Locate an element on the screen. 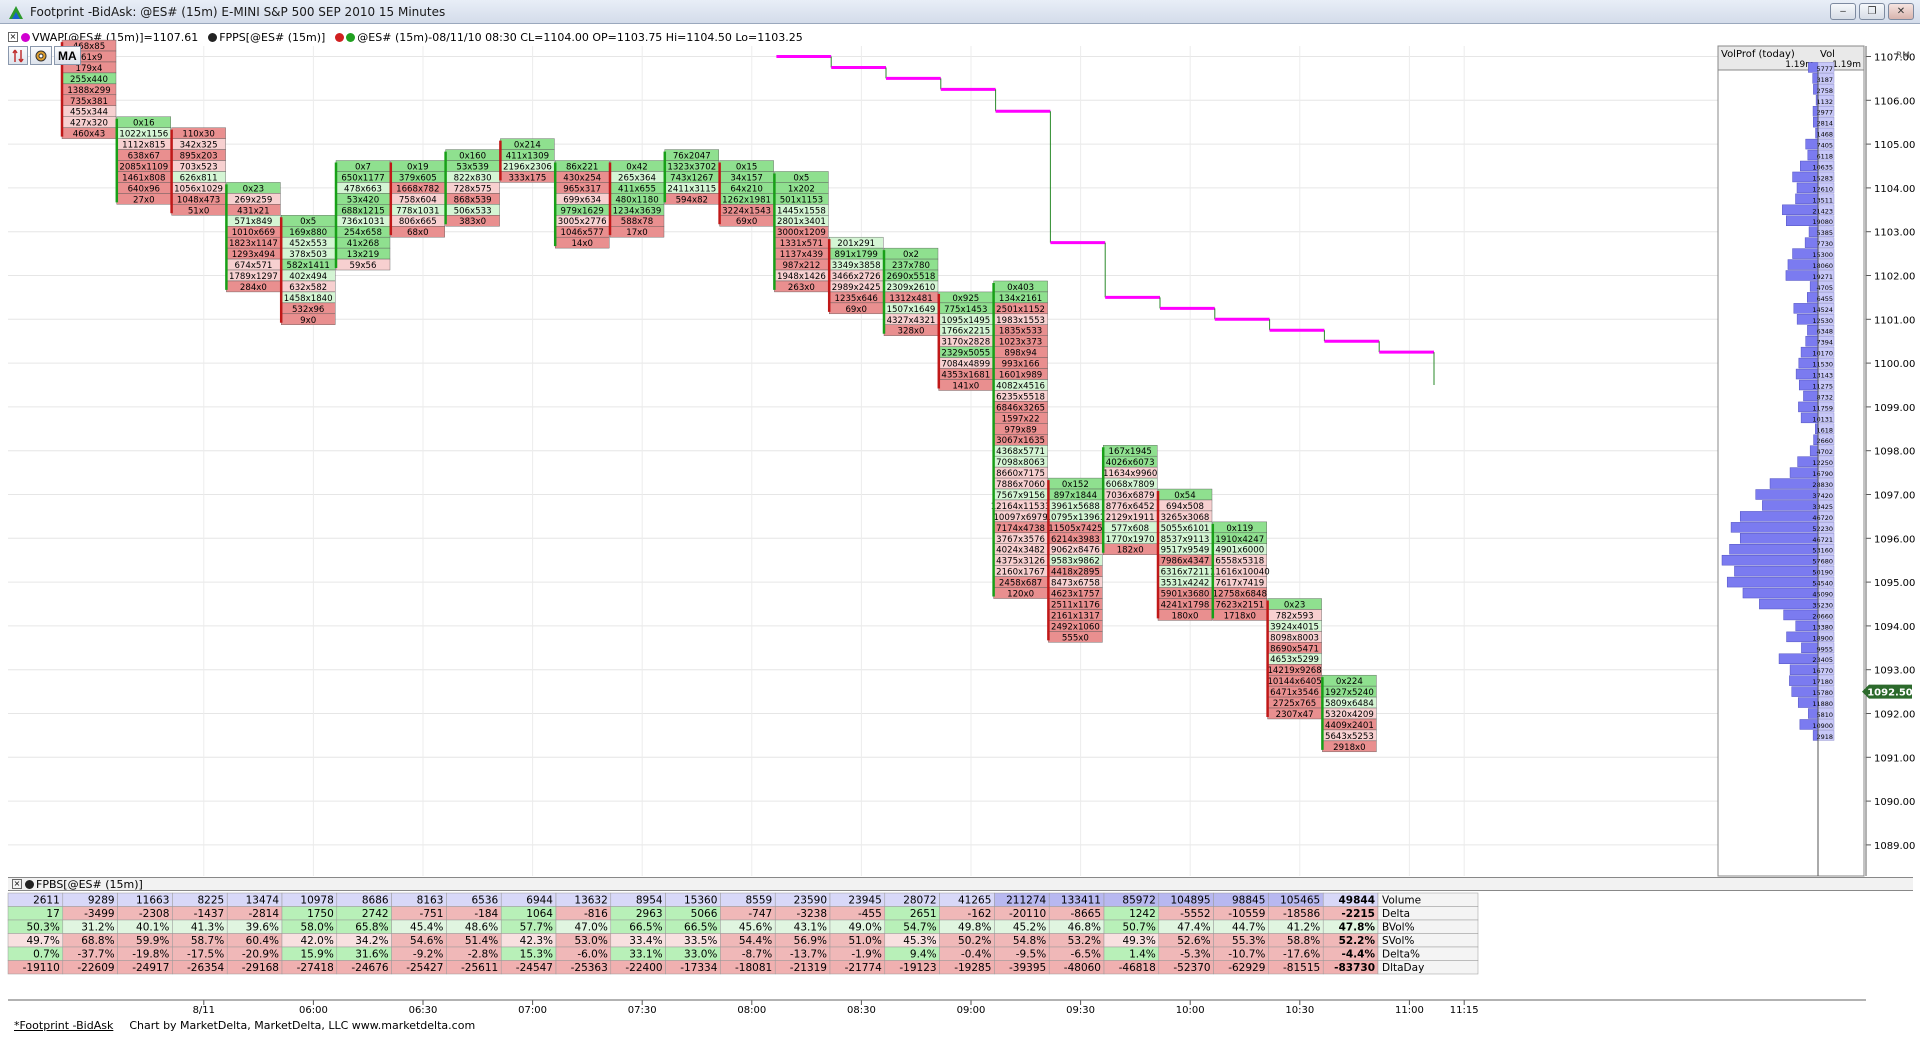  footprint-cell-label: 3224x1543 is located at coordinates (746, 211).